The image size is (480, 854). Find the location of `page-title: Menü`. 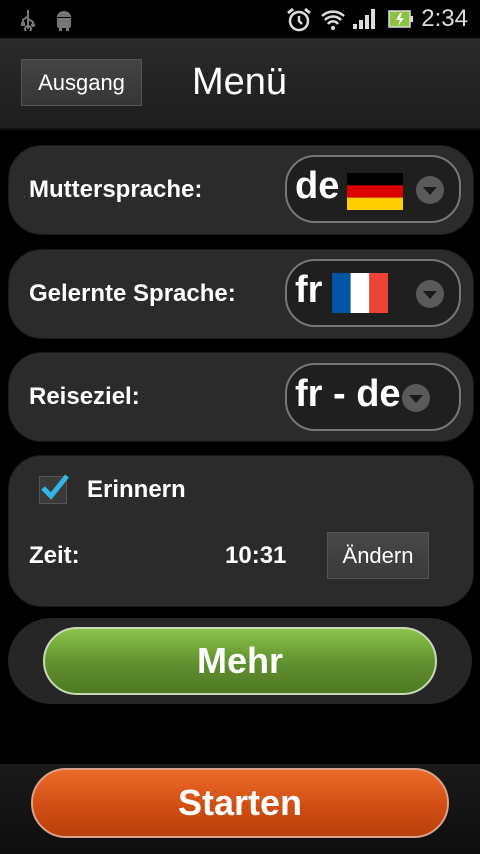

page-title: Menü is located at coordinates (240, 82).